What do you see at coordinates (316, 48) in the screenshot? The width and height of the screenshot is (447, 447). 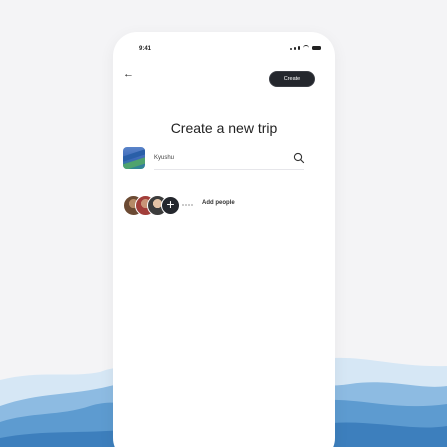 I see `battery-icon` at bounding box center [316, 48].